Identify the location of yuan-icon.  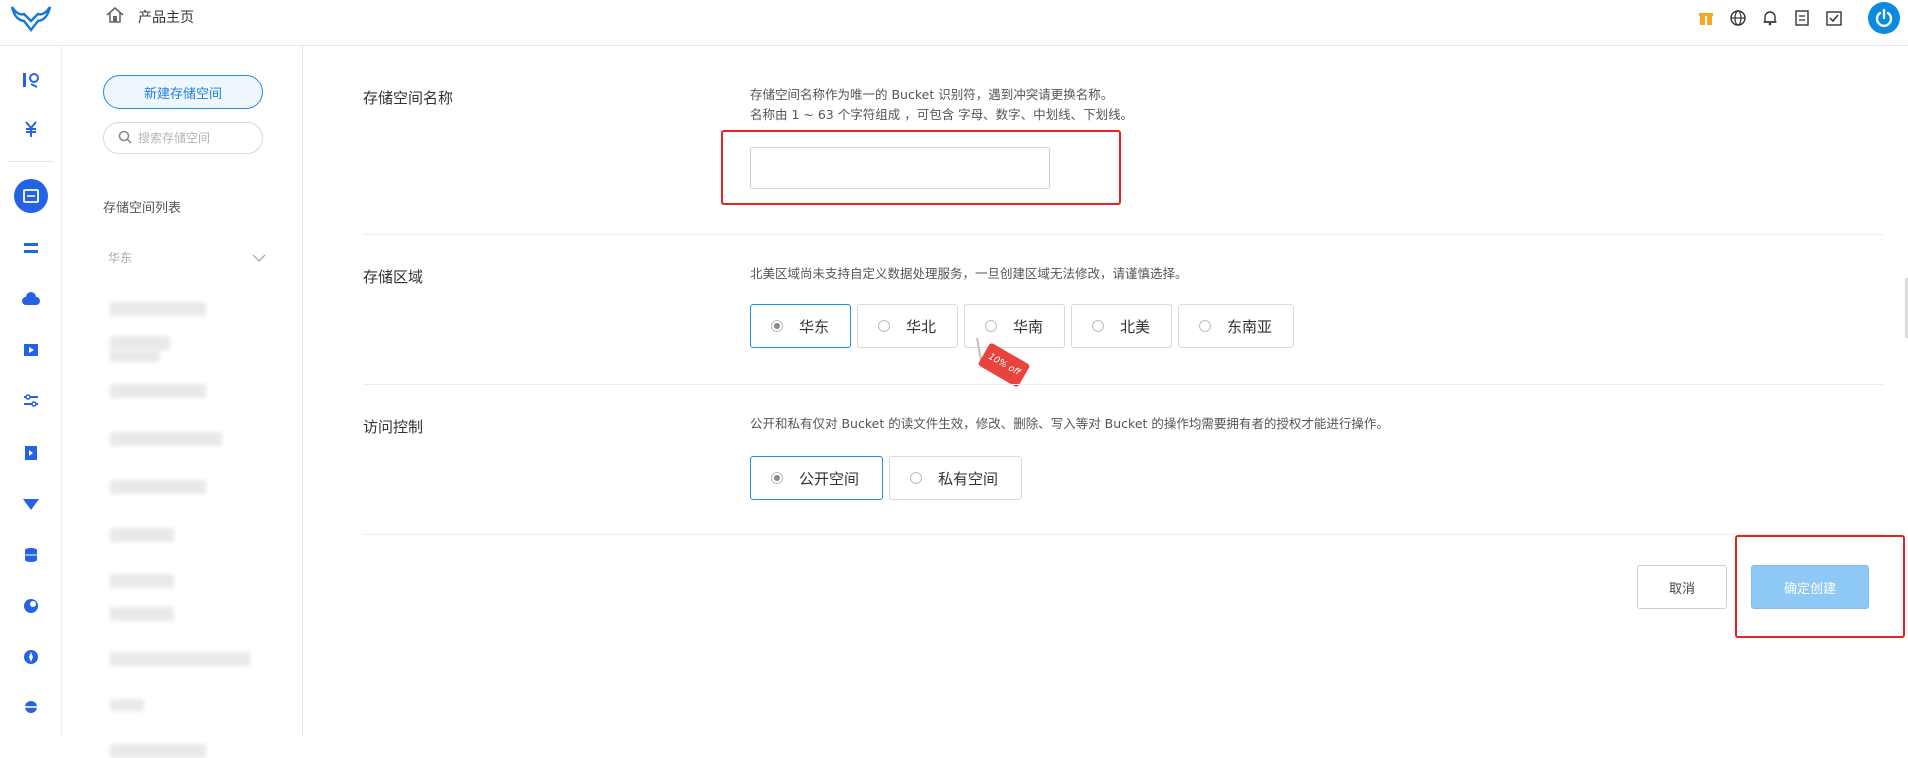
(31, 129).